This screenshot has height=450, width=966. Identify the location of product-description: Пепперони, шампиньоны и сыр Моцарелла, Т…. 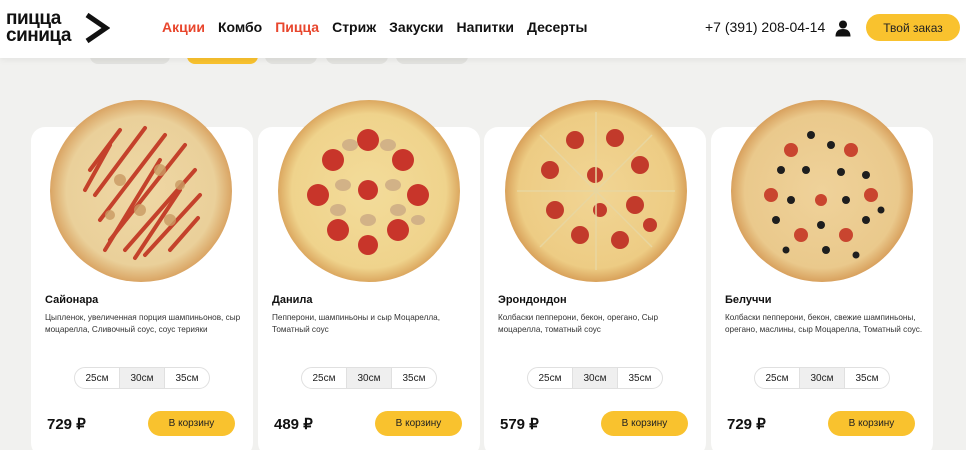
(356, 323).